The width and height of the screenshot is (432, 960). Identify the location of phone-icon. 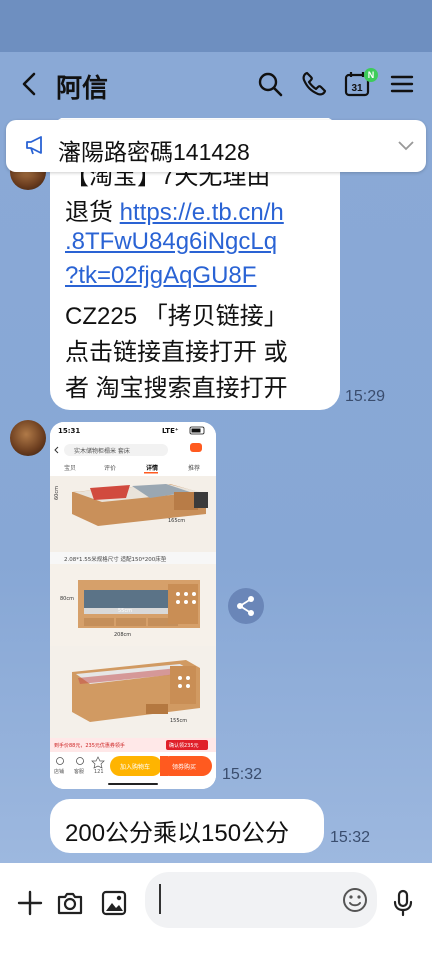
(314, 84).